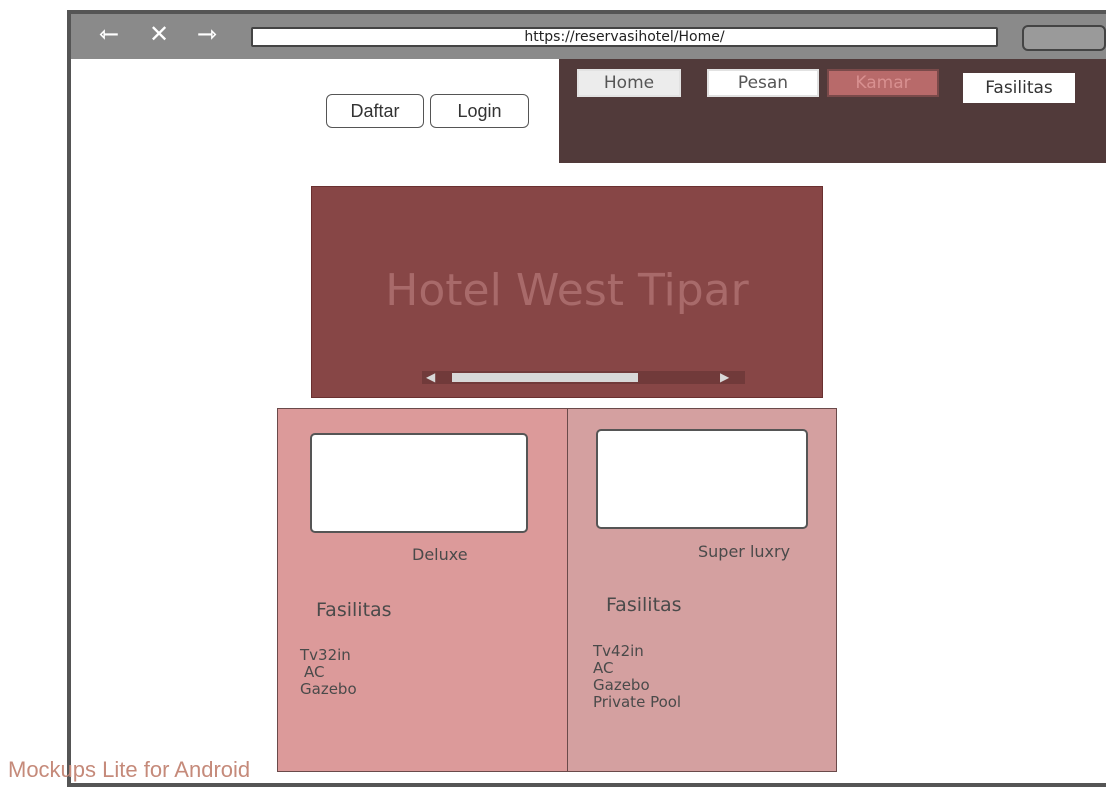 The height and width of the screenshot is (788, 1106). What do you see at coordinates (637, 702) in the screenshot?
I see `facility-item: Private Pool` at bounding box center [637, 702].